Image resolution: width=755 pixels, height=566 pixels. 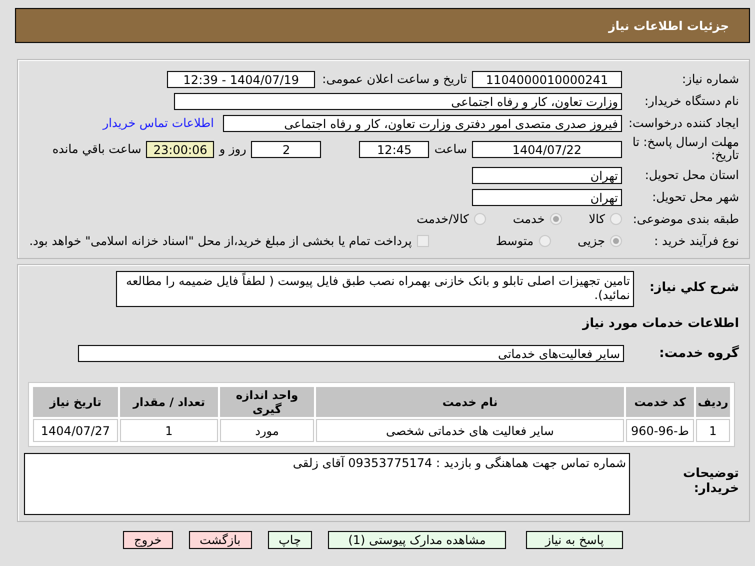 What do you see at coordinates (422, 123) in the screenshot?
I see `text-field: فیروز صدری متصدی امور دفتری وزارت تعاون، کار و رفاه اجتماعی` at bounding box center [422, 123].